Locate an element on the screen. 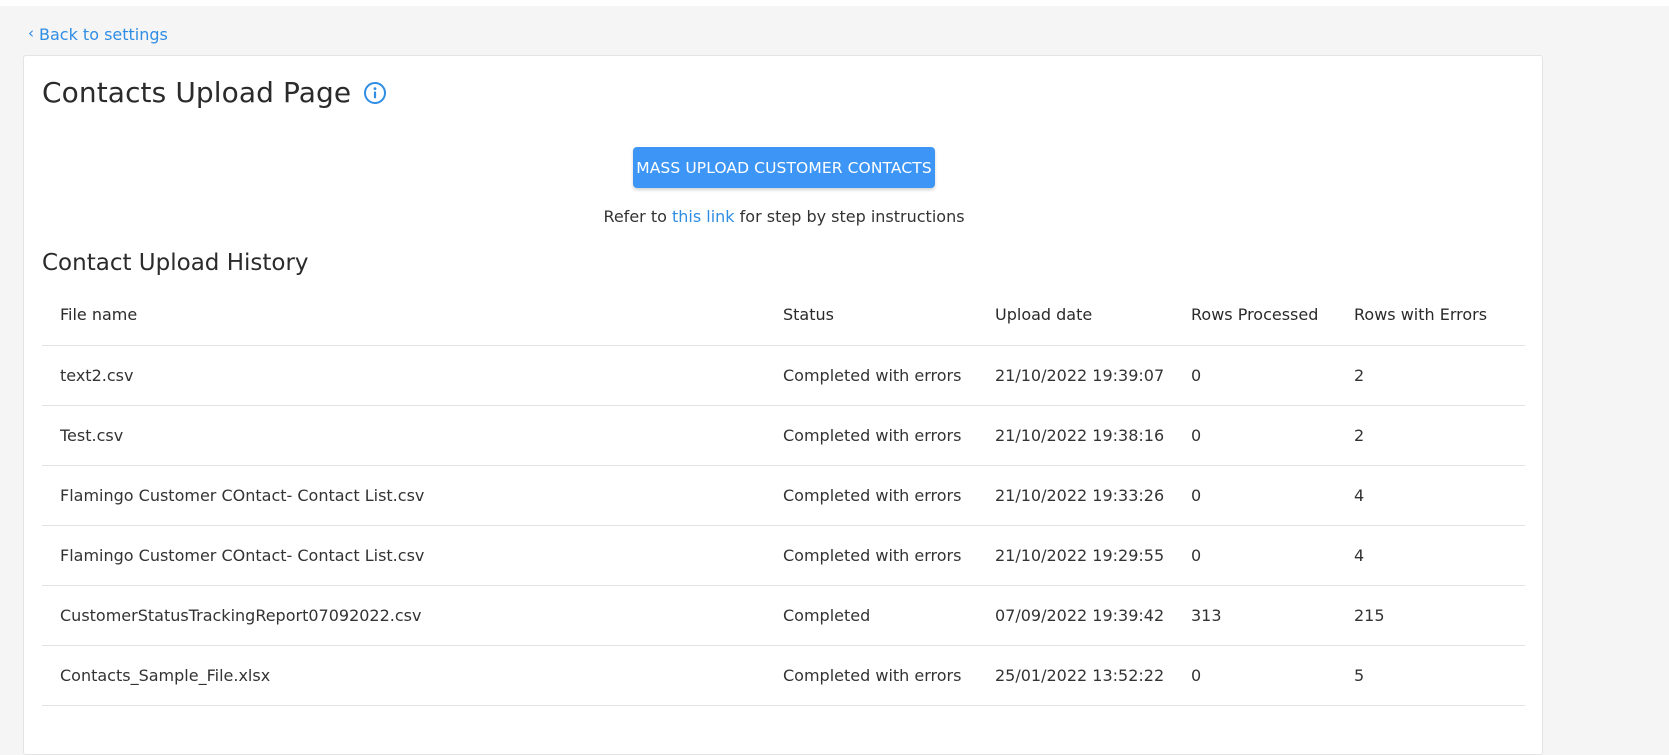  upload-date-cell: 21/10/2022 19:29:55 is located at coordinates (1080, 555).